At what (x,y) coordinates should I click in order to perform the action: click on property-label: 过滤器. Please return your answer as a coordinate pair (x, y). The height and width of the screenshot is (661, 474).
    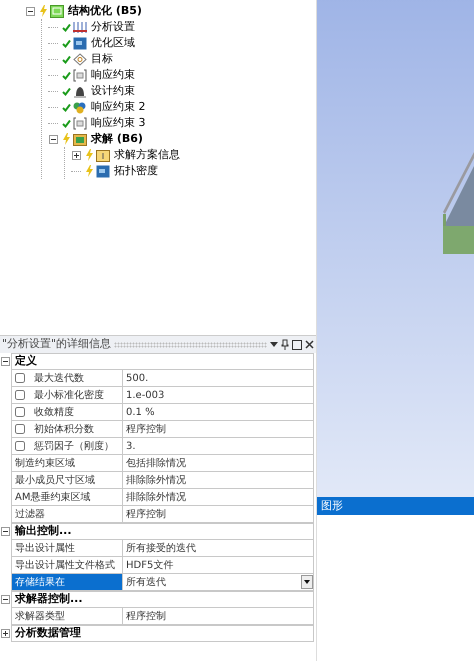
    Looking at the image, I should click on (30, 515).